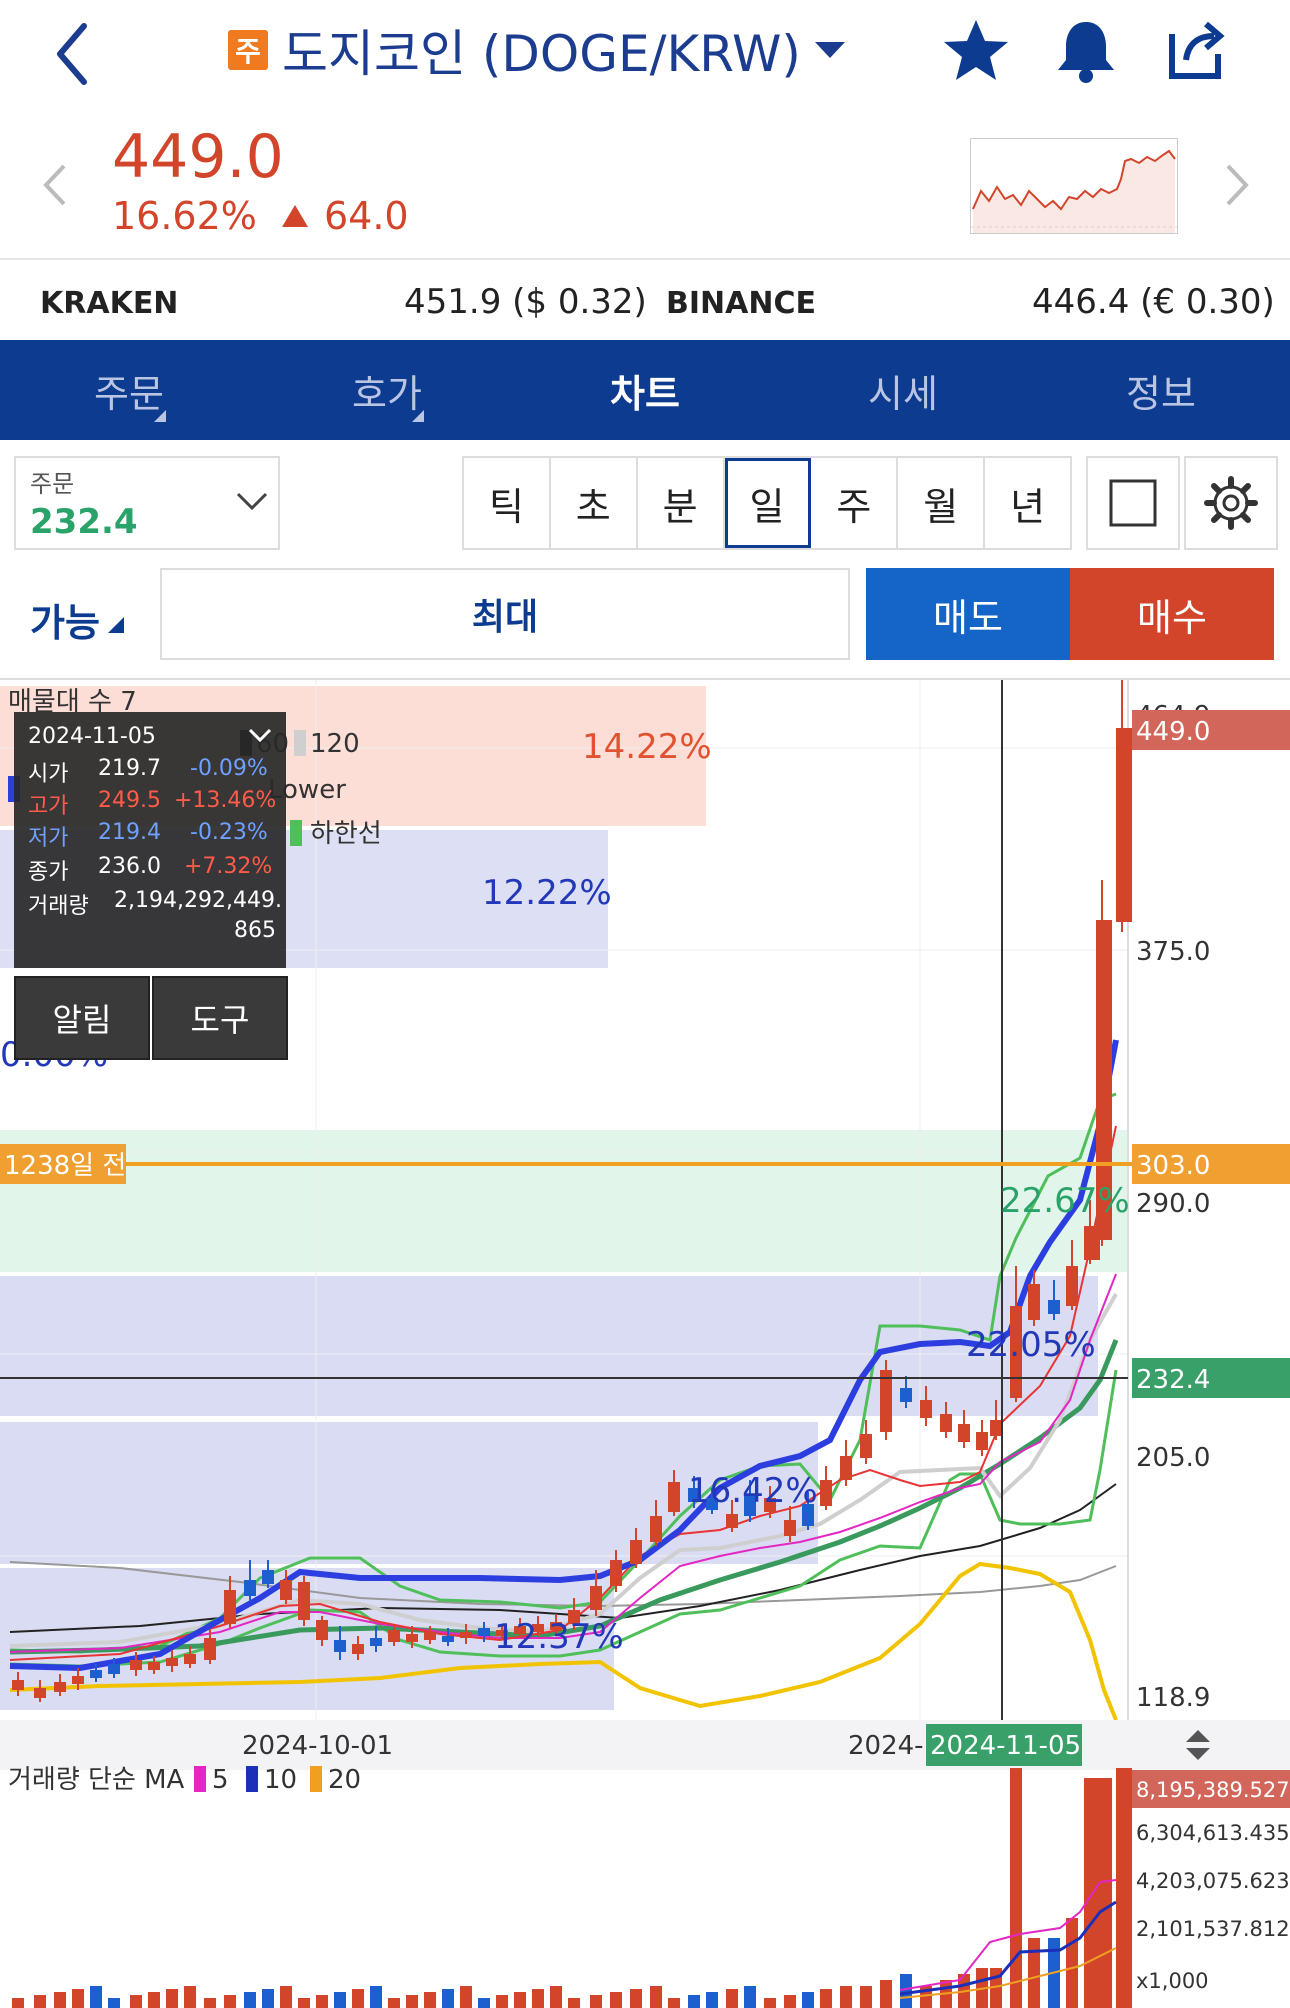 The image size is (1290, 2008). What do you see at coordinates (1237, 187) in the screenshot?
I see `next-coin-icon` at bounding box center [1237, 187].